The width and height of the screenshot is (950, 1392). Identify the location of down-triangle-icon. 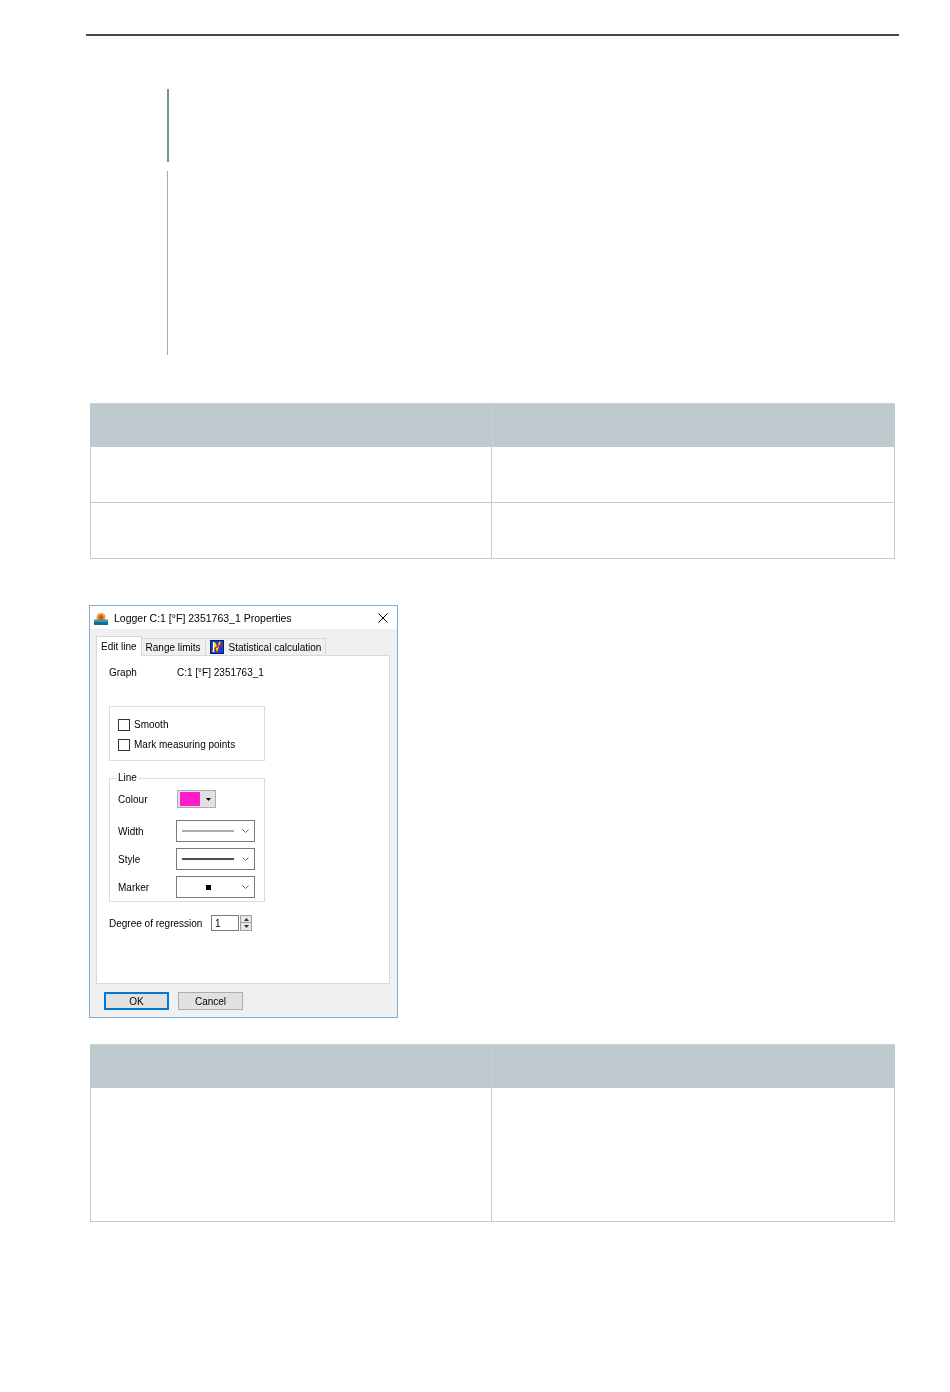
(246, 926).